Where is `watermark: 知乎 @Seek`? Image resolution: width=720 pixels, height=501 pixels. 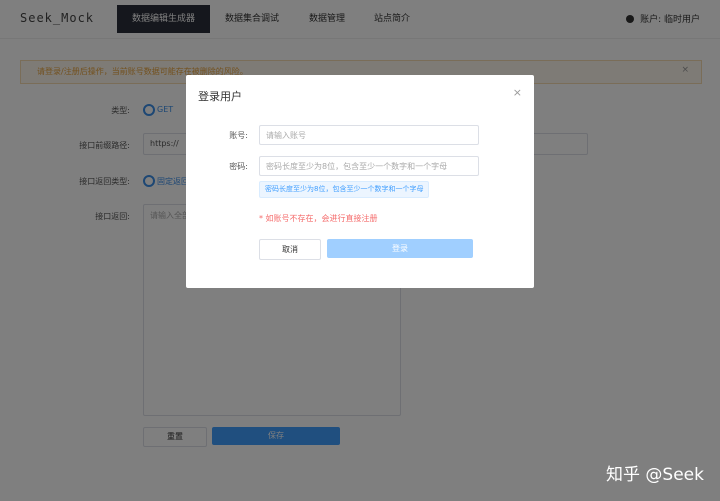
watermark: 知乎 @Seek is located at coordinates (655, 475).